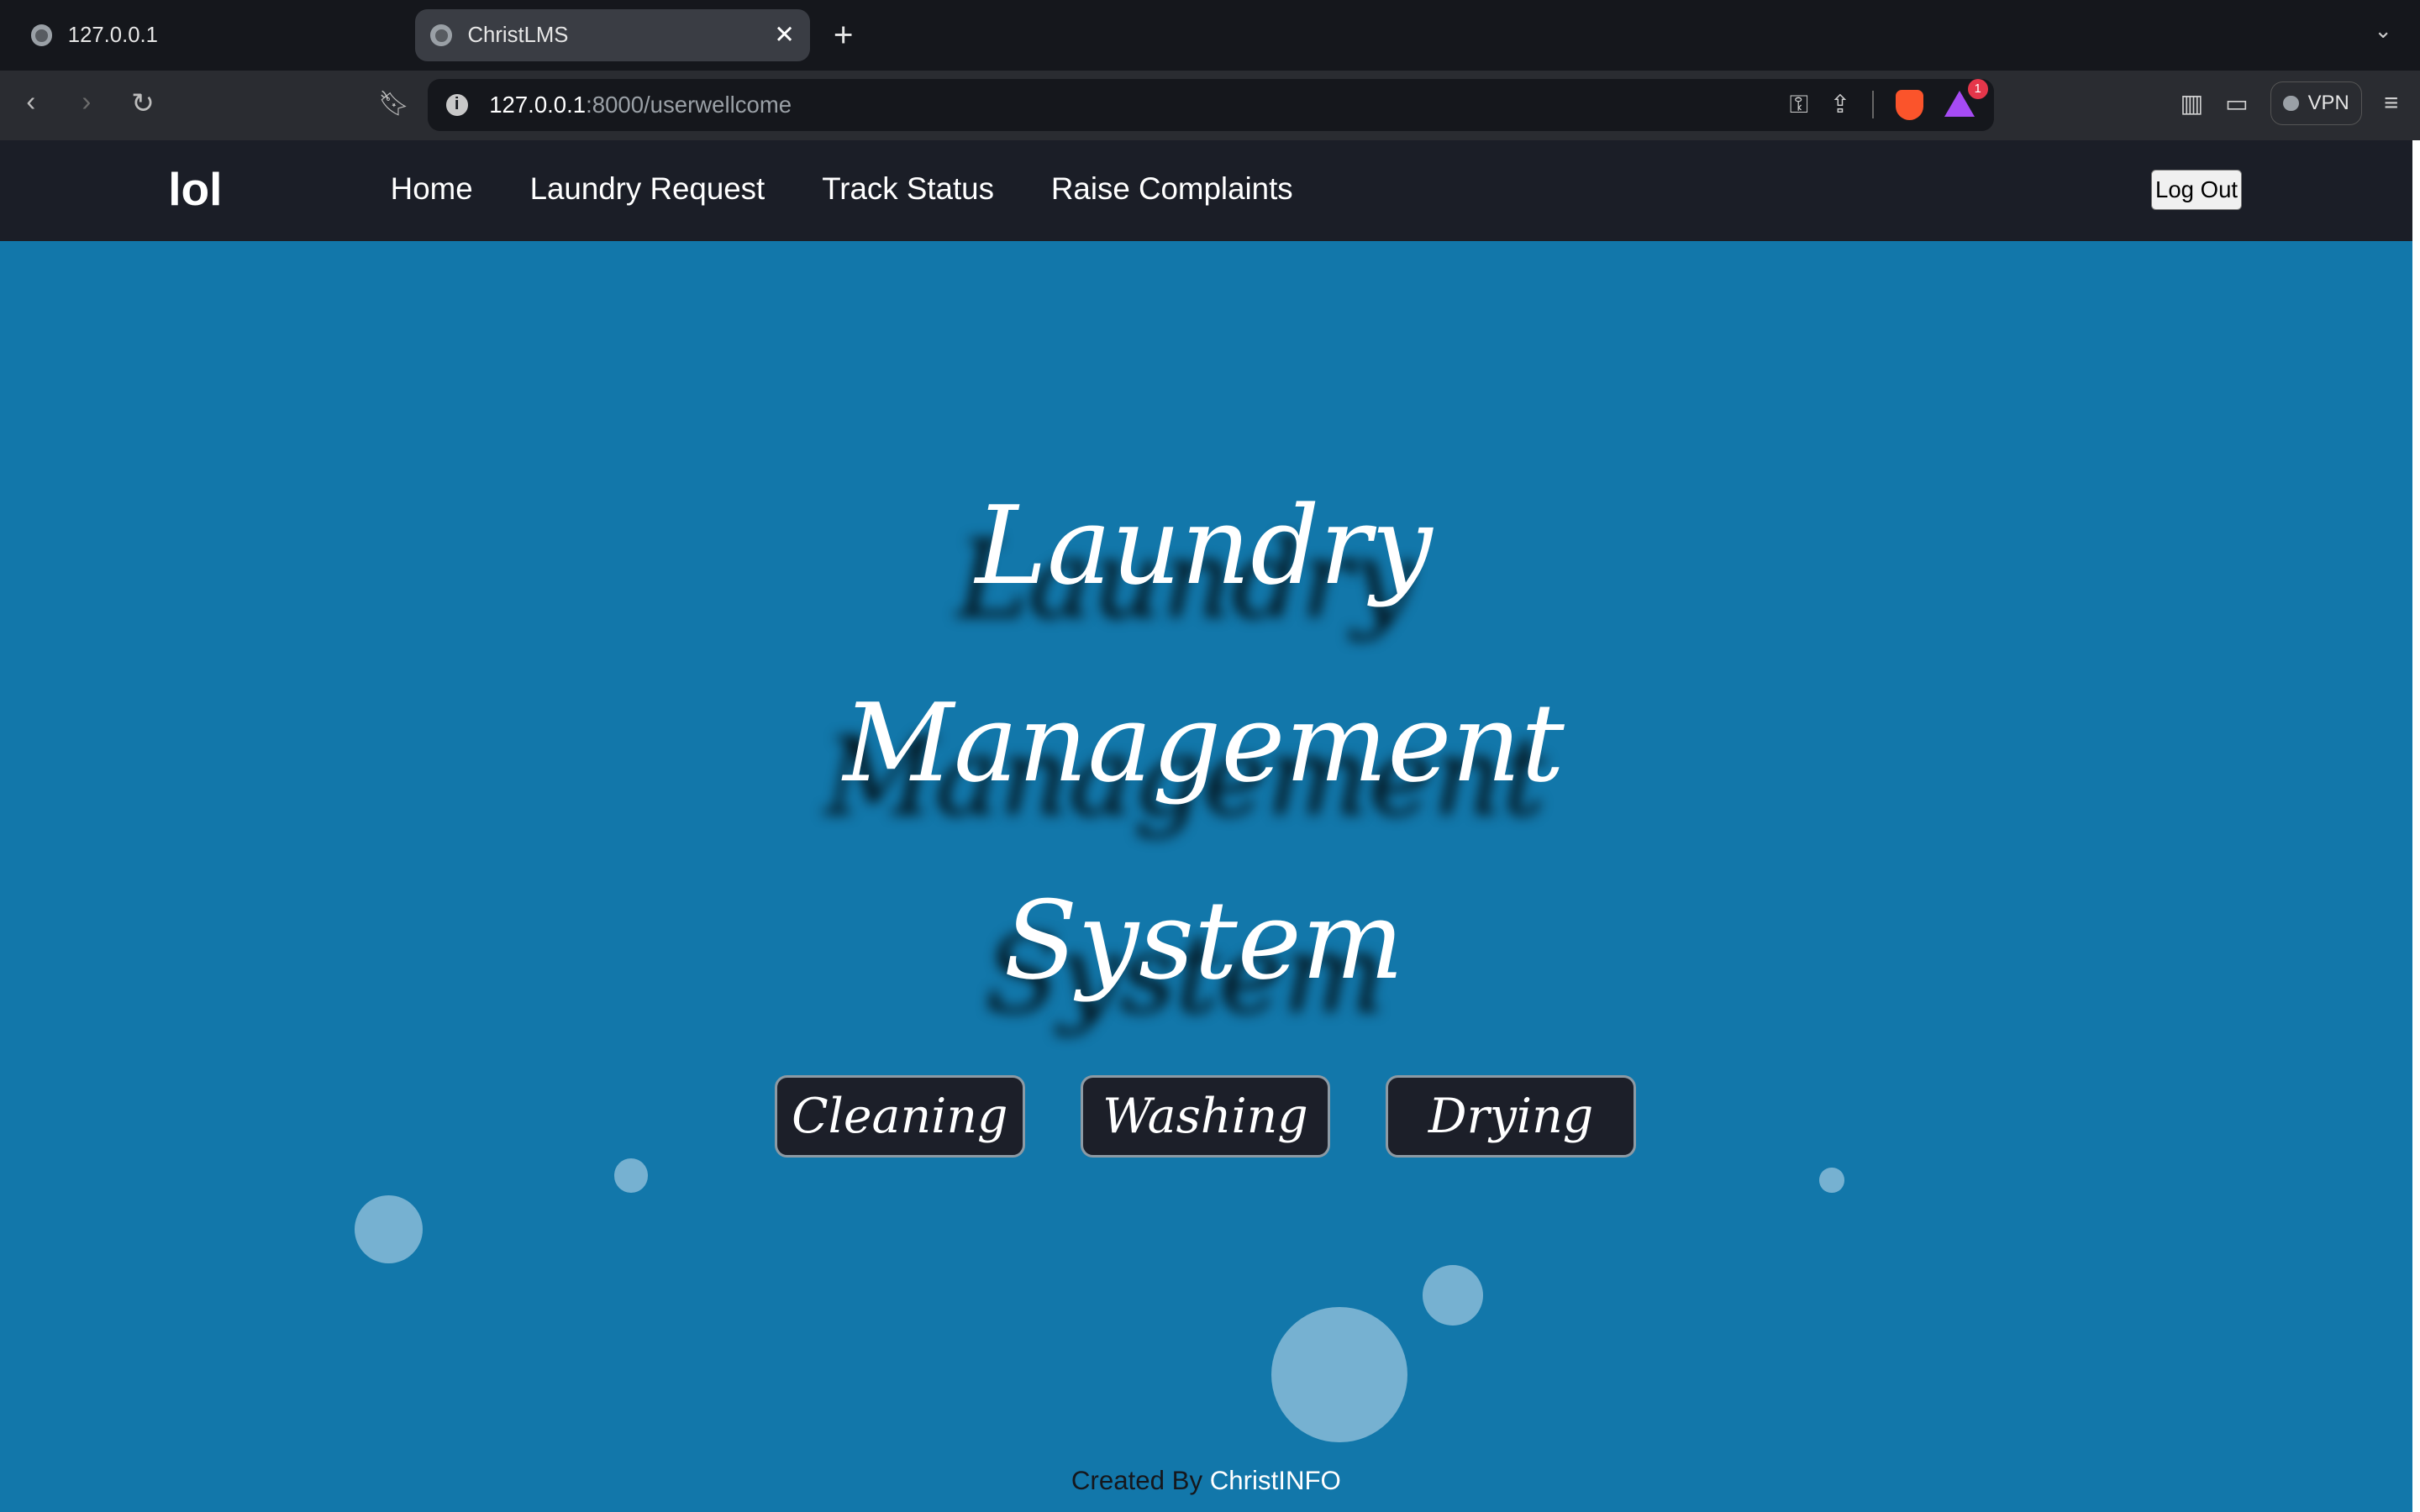 The image size is (2420, 1512). I want to click on footer: Created By ChristINFO, so click(1206, 1481).